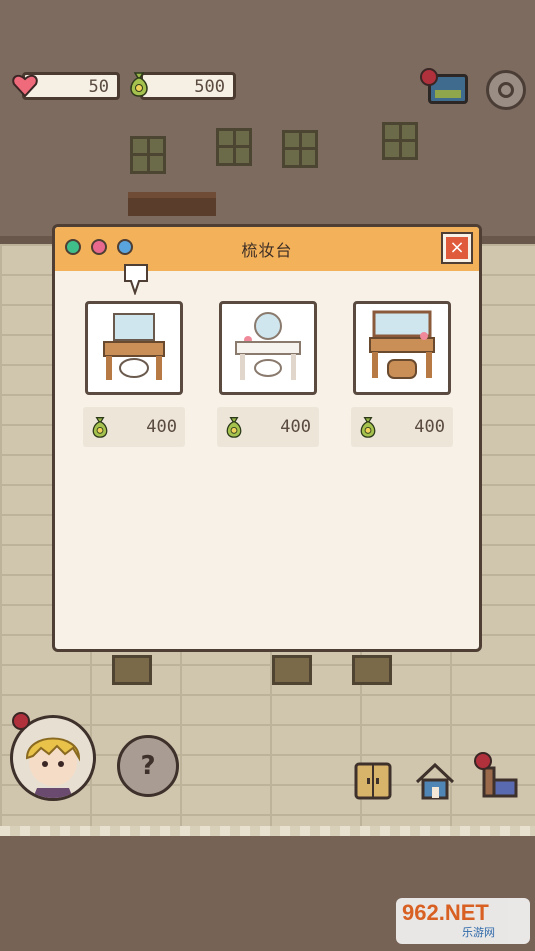 This screenshot has width=535, height=951. What do you see at coordinates (445, 912) in the screenshot?
I see `watermark-logo: 962.NET` at bounding box center [445, 912].